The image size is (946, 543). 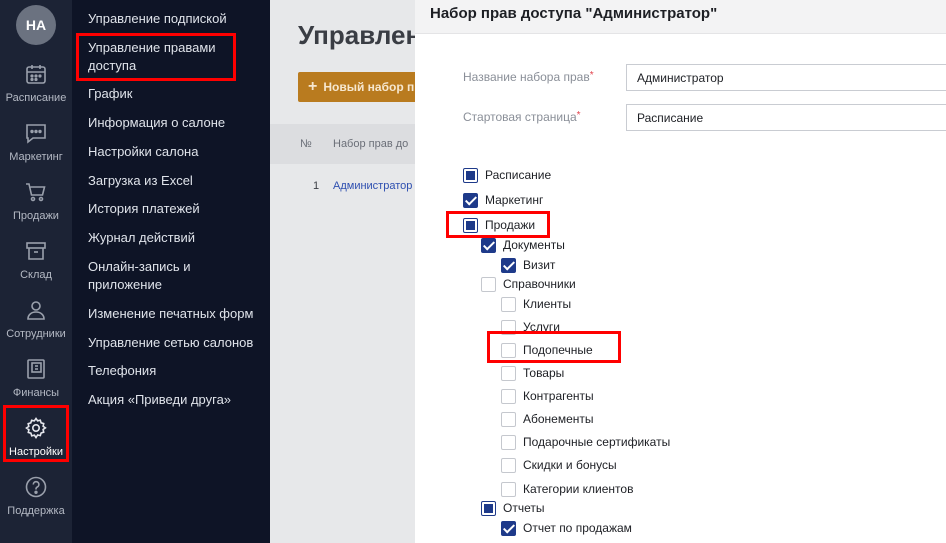 What do you see at coordinates (36, 445) in the screenshot?
I see `rail-item-settings: Настройки` at bounding box center [36, 445].